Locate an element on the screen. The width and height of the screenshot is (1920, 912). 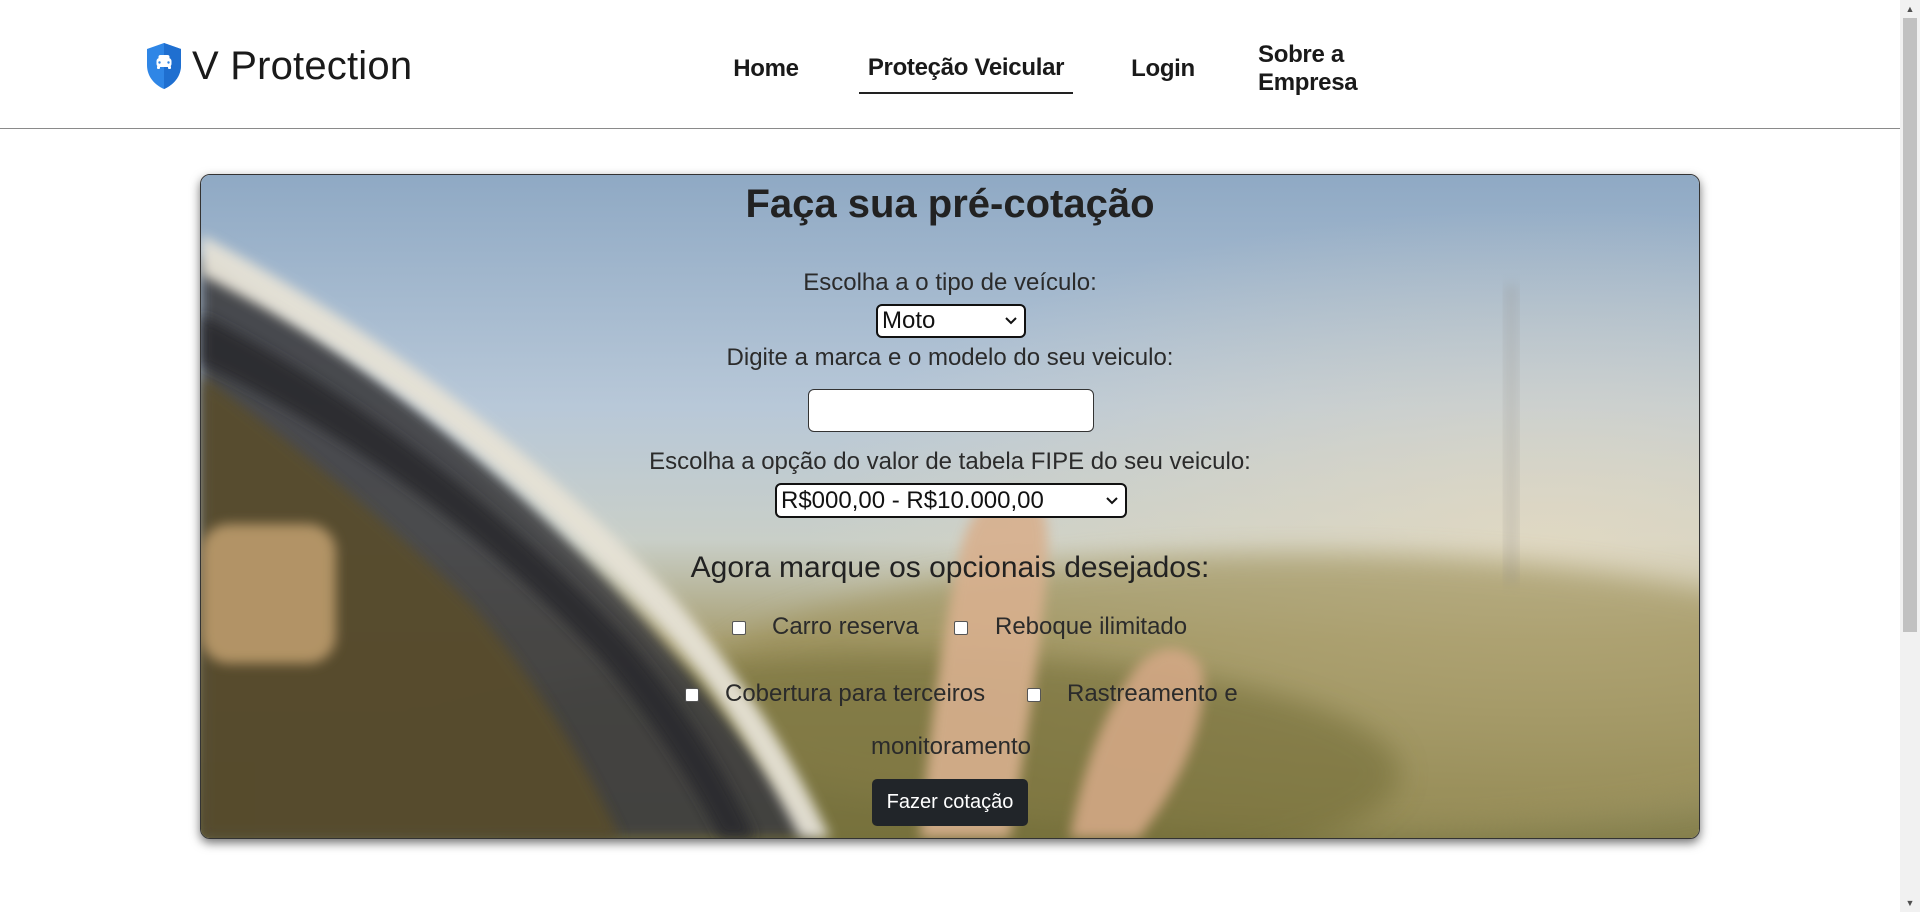
optional-rastreamento-label-line2: monitoramento is located at coordinates (951, 746).